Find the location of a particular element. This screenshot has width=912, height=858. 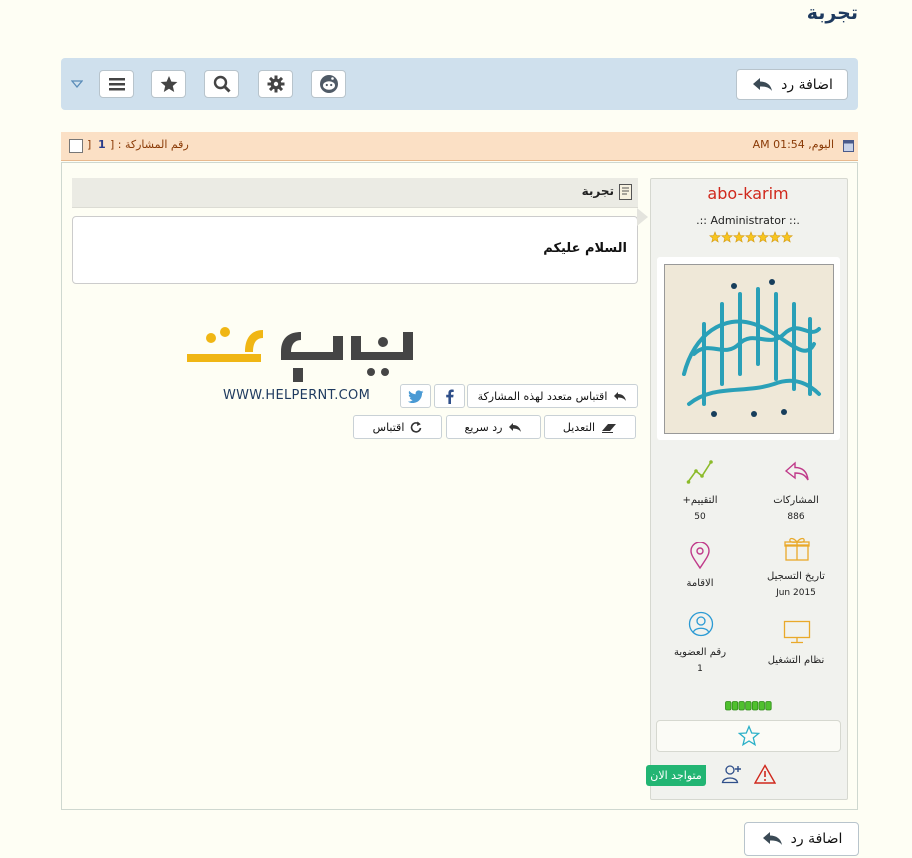

post-message: السلام عليكم is located at coordinates (585, 248).